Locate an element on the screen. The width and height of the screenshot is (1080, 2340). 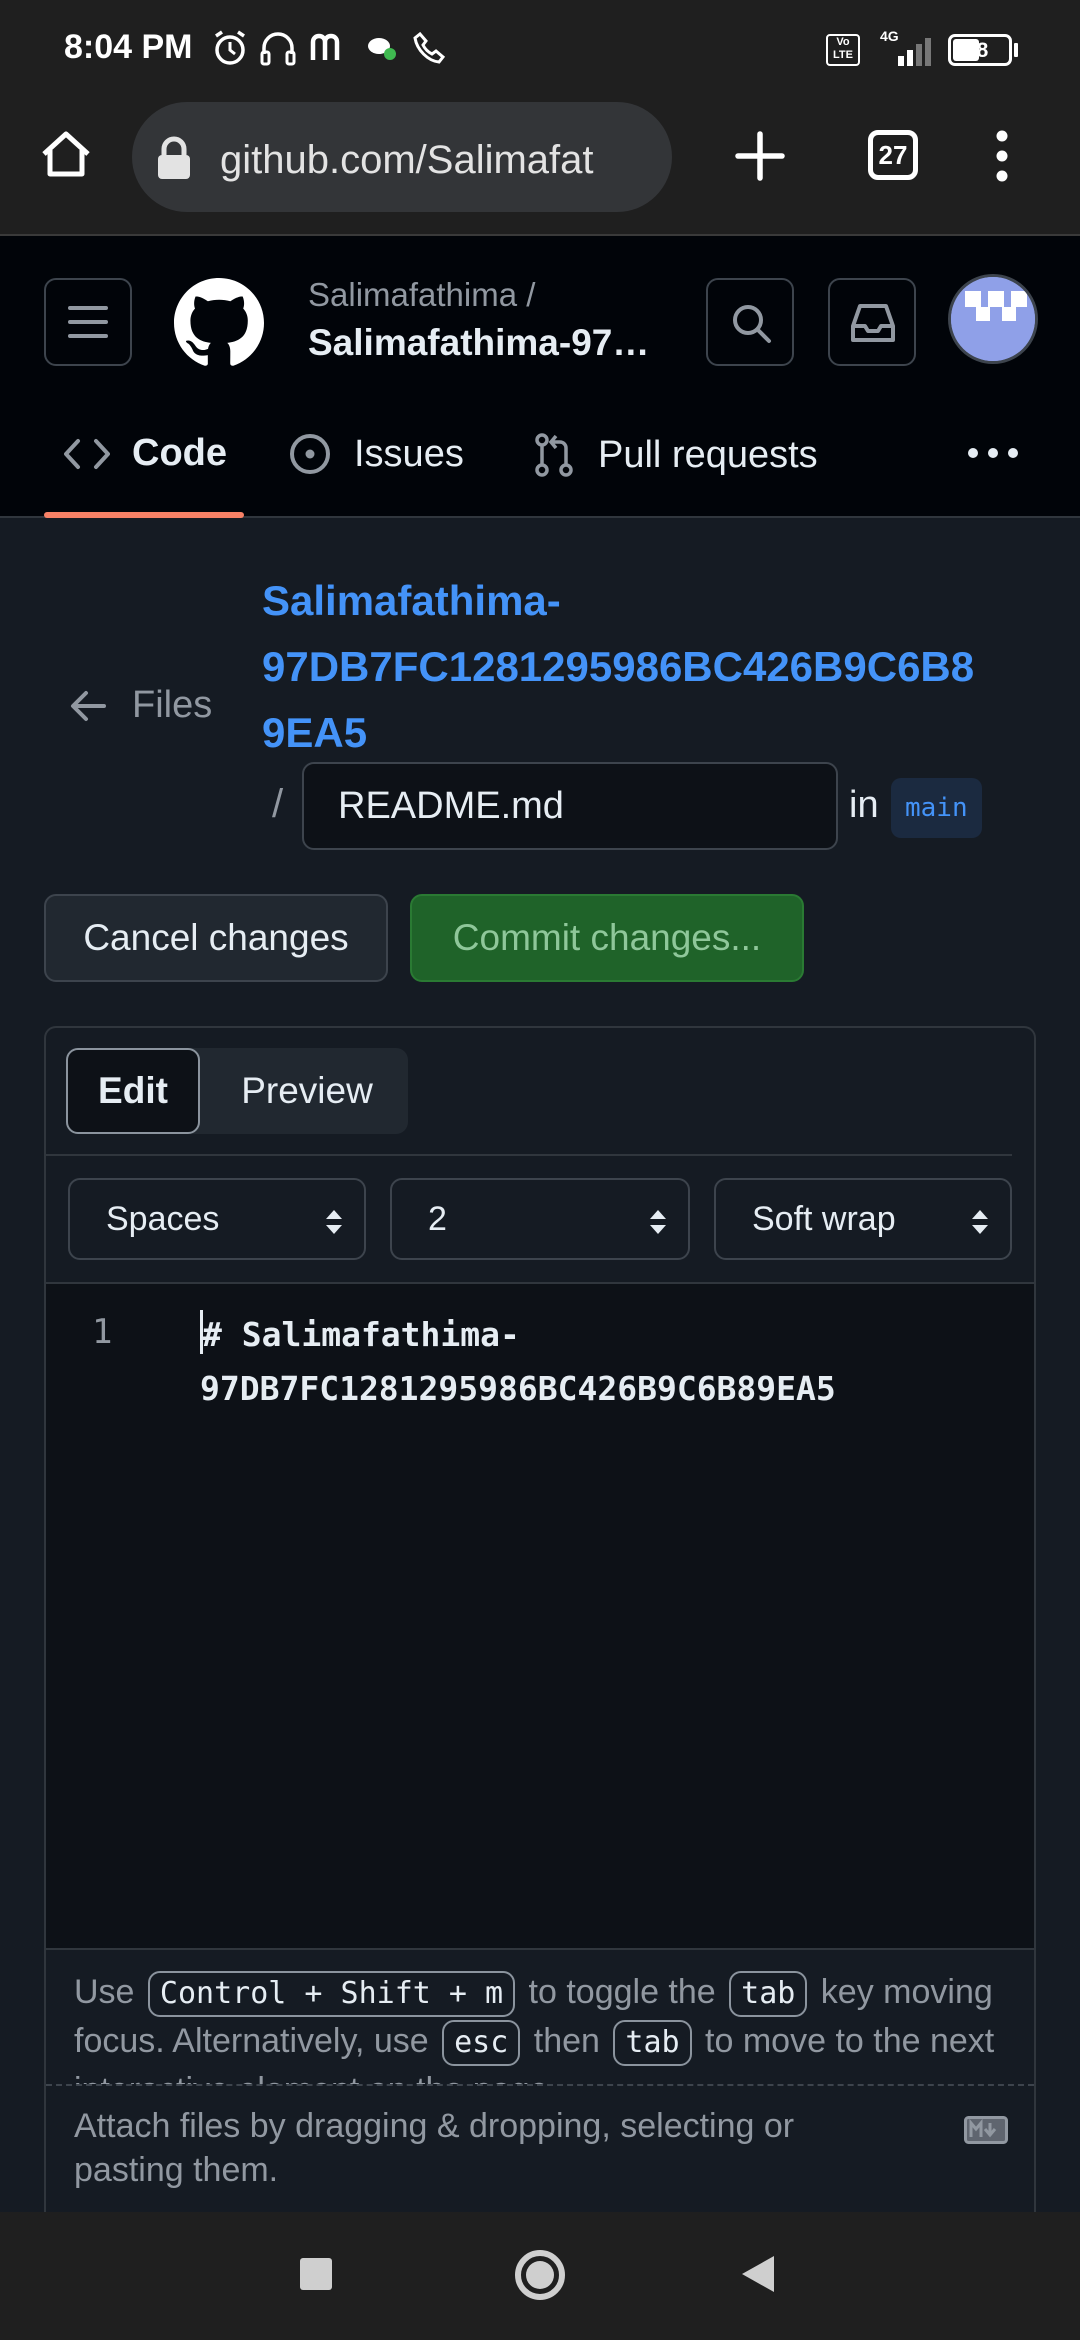
repo-owner: Salimafathima / is located at coordinates (421, 295).